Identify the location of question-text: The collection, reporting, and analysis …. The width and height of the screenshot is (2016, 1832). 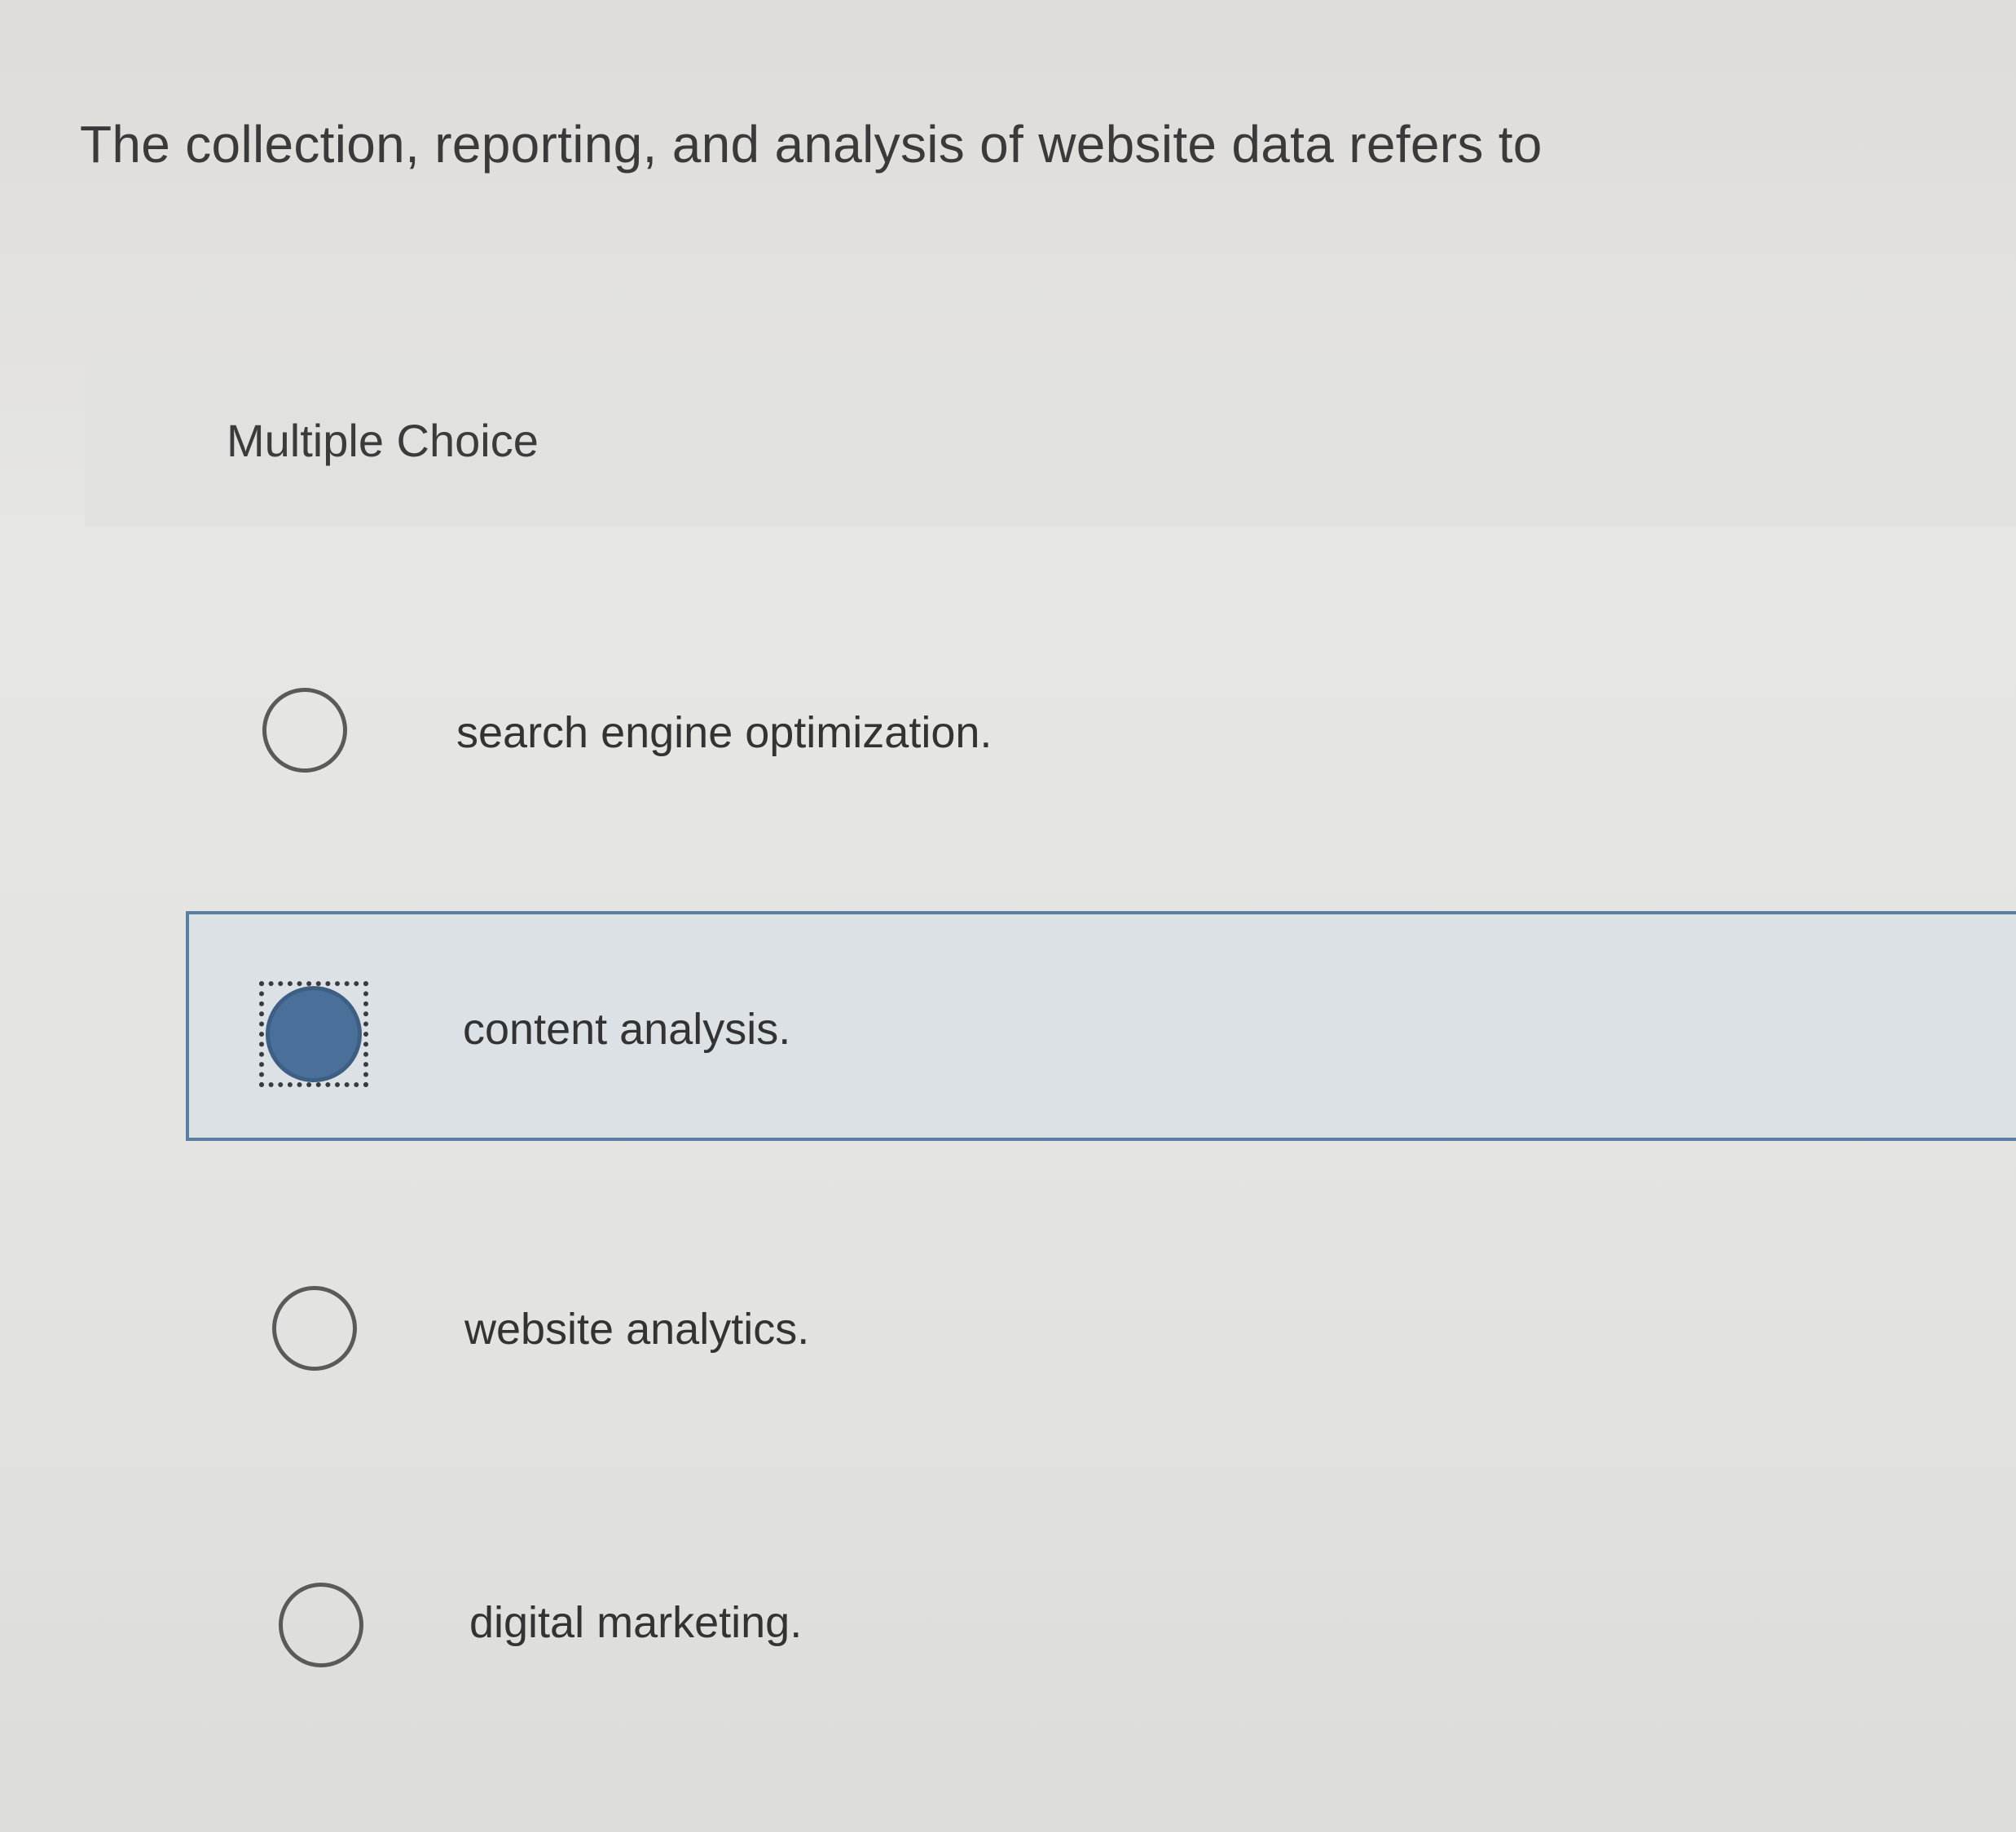
(811, 144).